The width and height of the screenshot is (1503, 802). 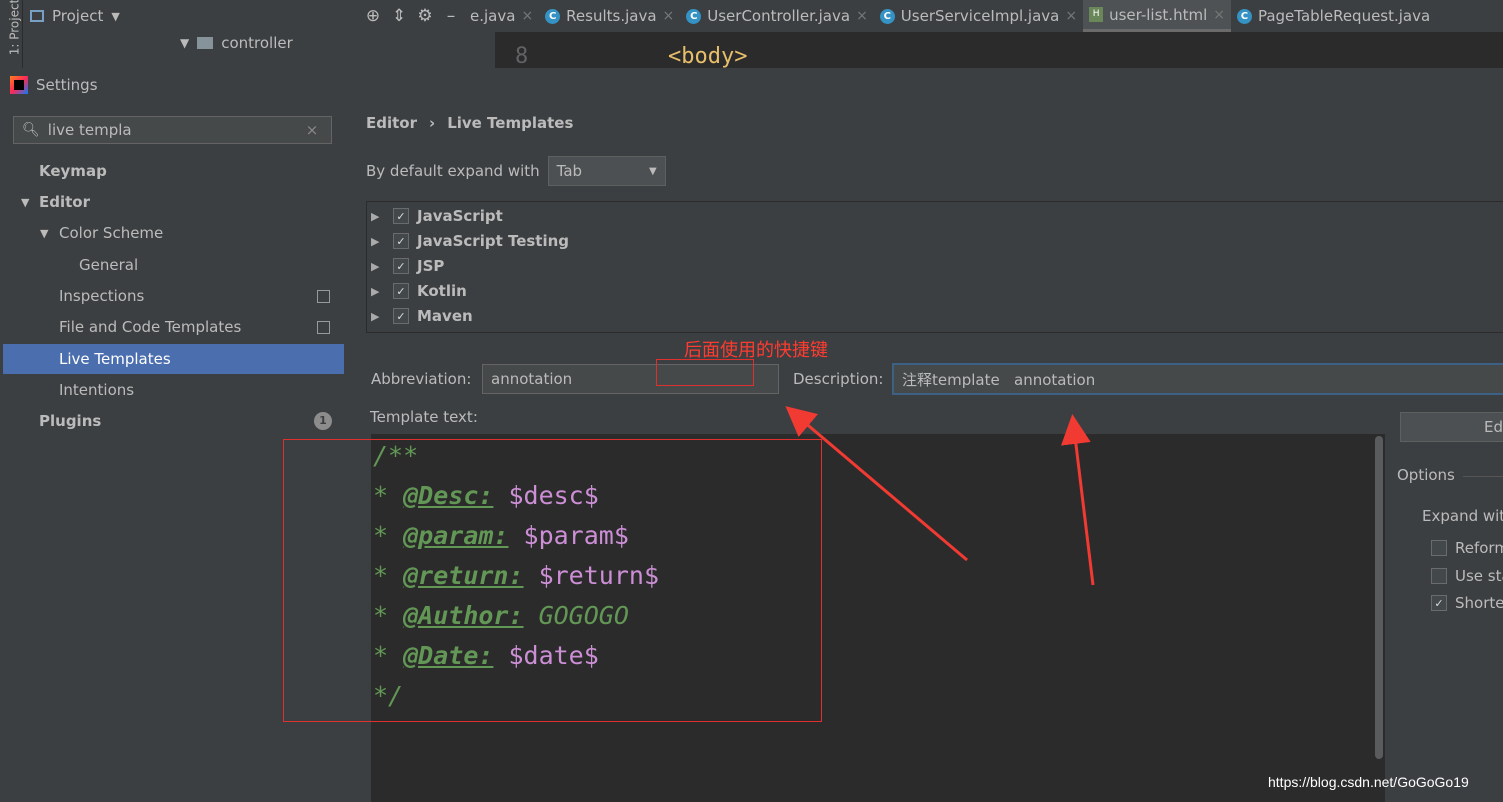 What do you see at coordinates (1077, 500) in the screenshot?
I see `arrow-to-description` at bounding box center [1077, 500].